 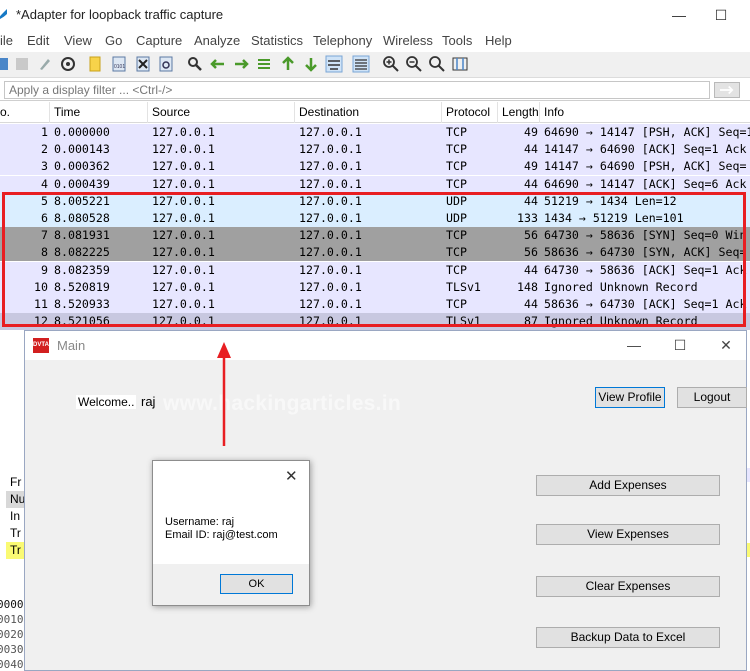 What do you see at coordinates (645, 183) in the screenshot?
I see `packet-cell-info: 64690 → 14147 [ACK] Seq=6 Ack` at bounding box center [645, 183].